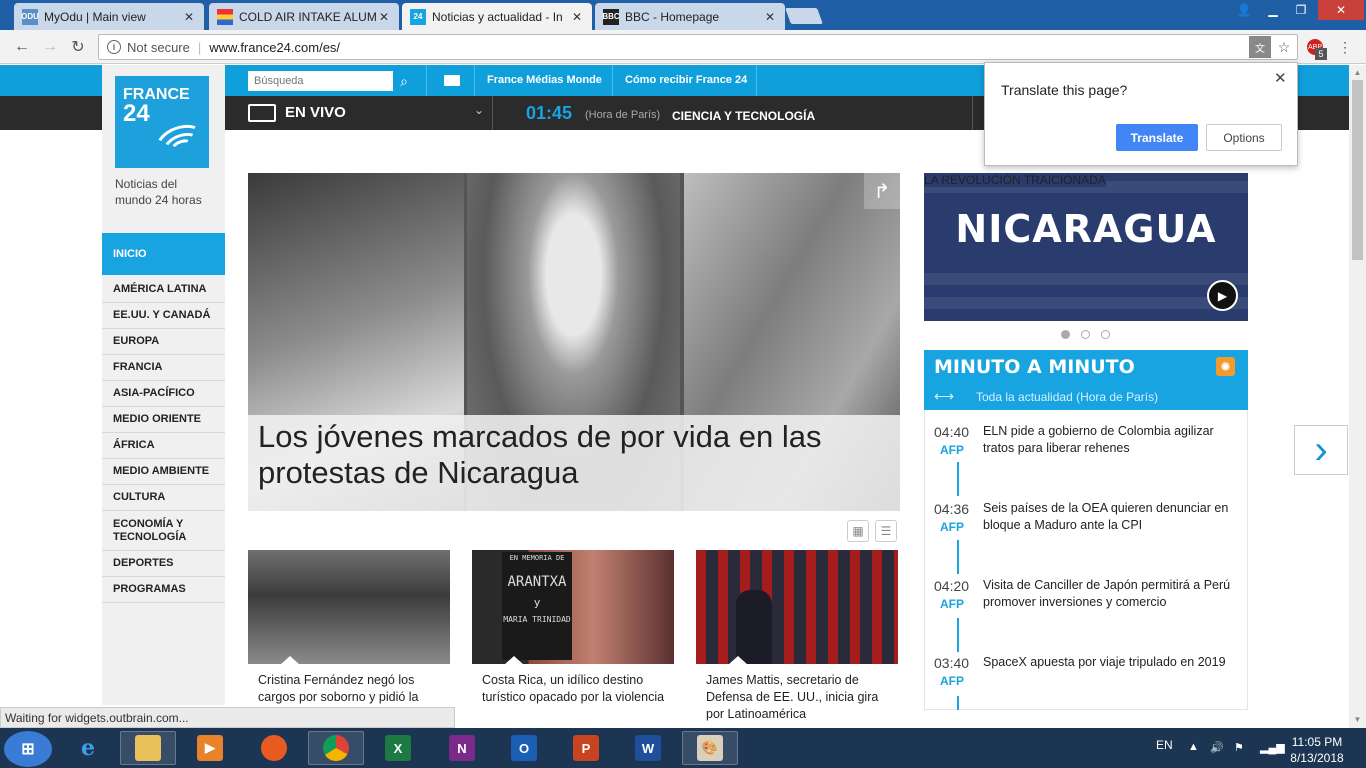  What do you see at coordinates (690, 16) in the screenshot?
I see `tab-bbc: BBC BBC - Homepage ✕` at bounding box center [690, 16].